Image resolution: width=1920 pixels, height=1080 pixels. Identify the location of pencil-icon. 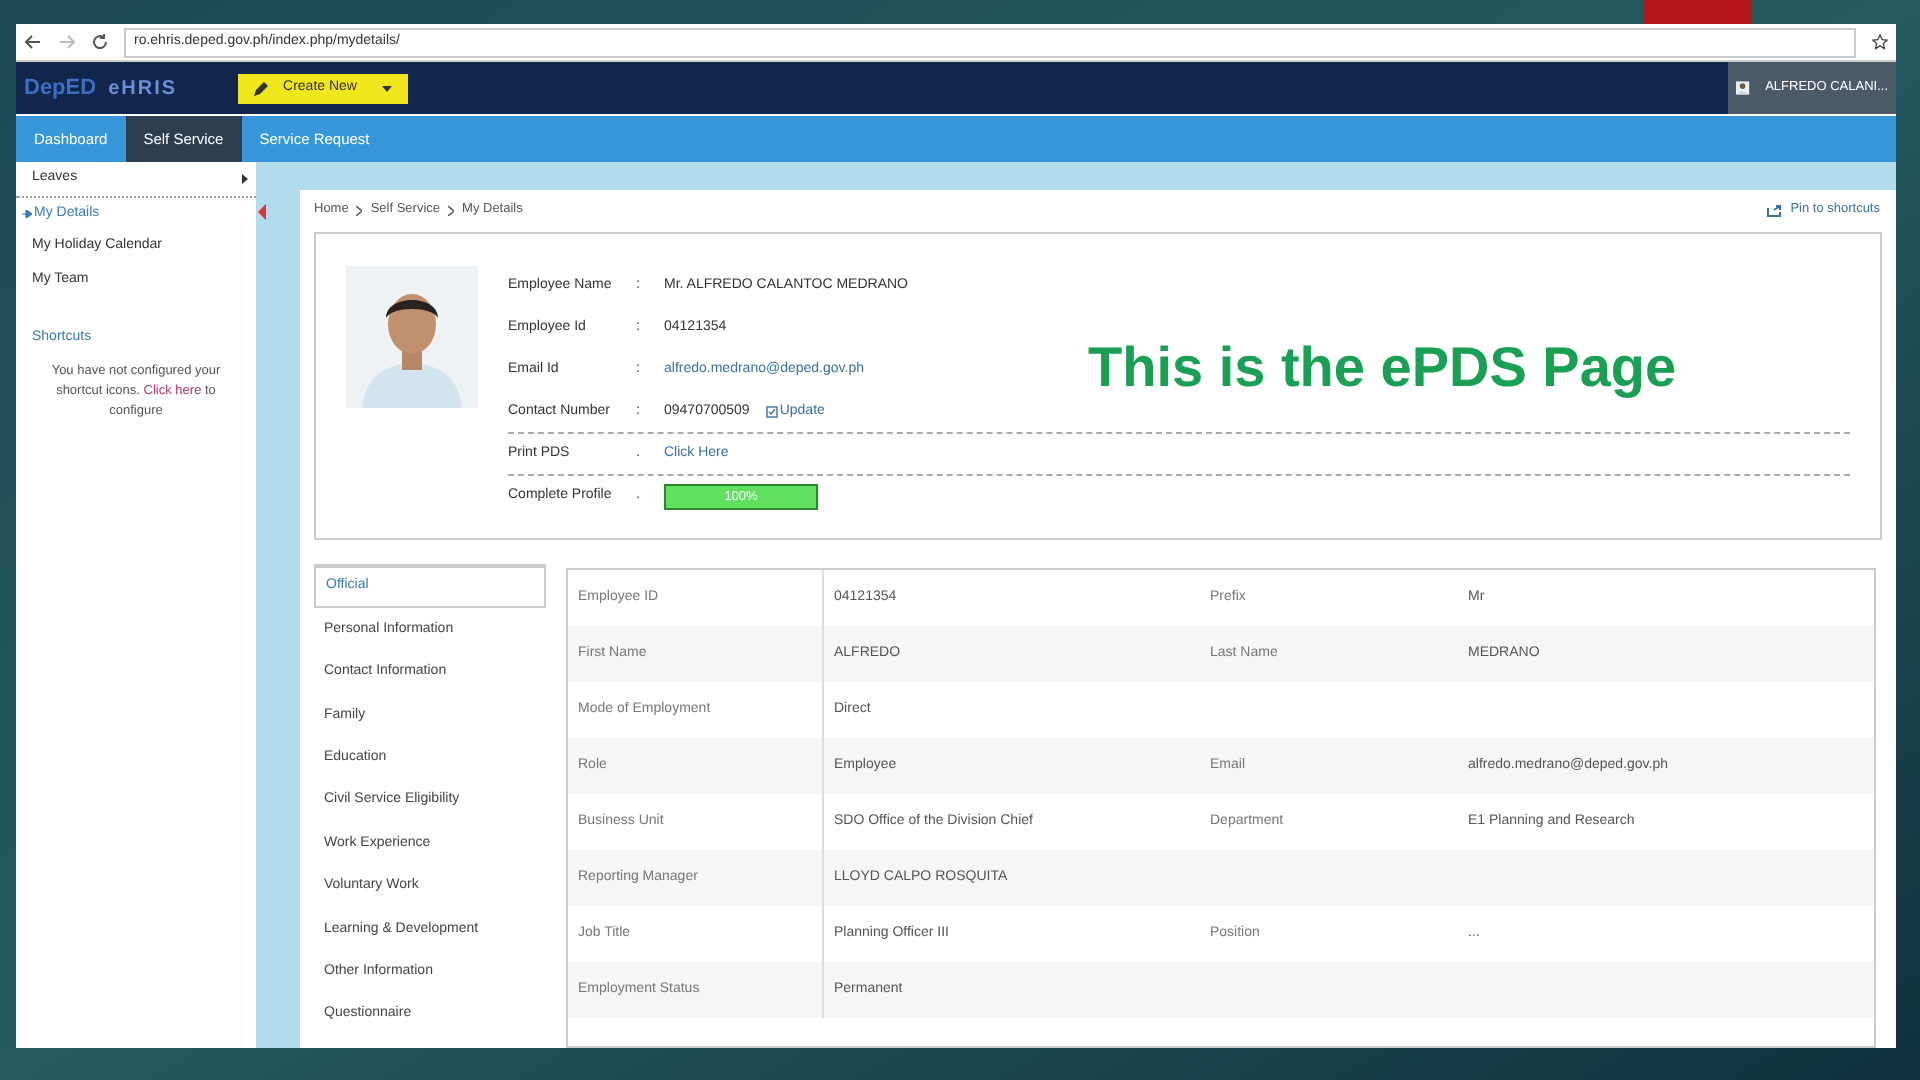
(260, 88).